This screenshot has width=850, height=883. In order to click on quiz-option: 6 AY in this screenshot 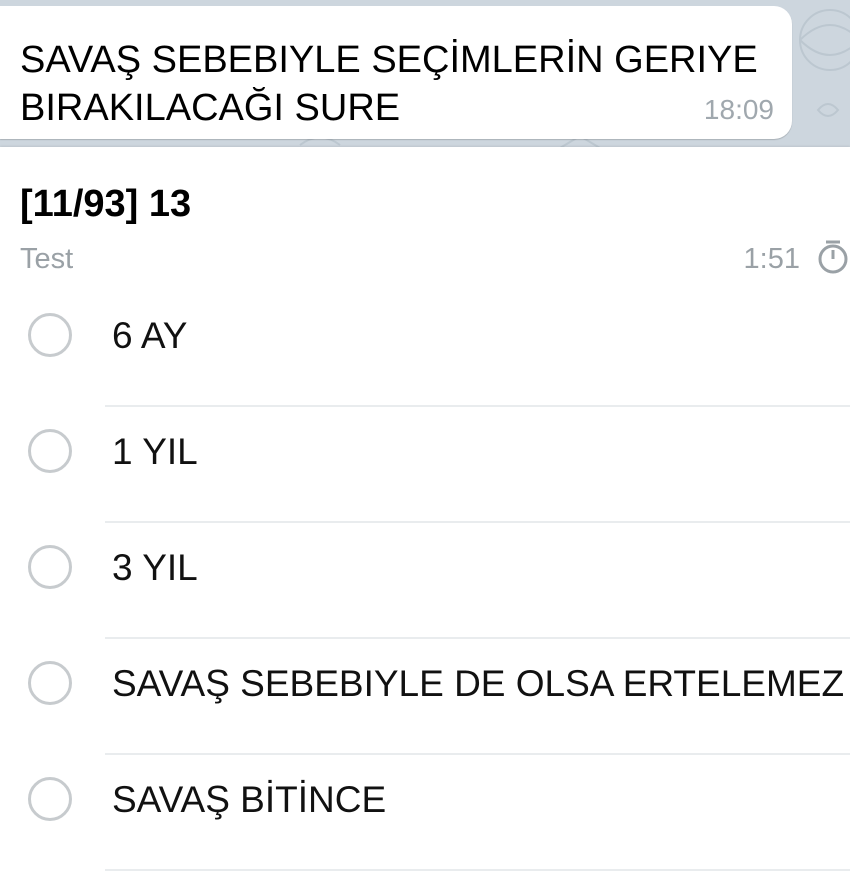, I will do `click(425, 349)`.